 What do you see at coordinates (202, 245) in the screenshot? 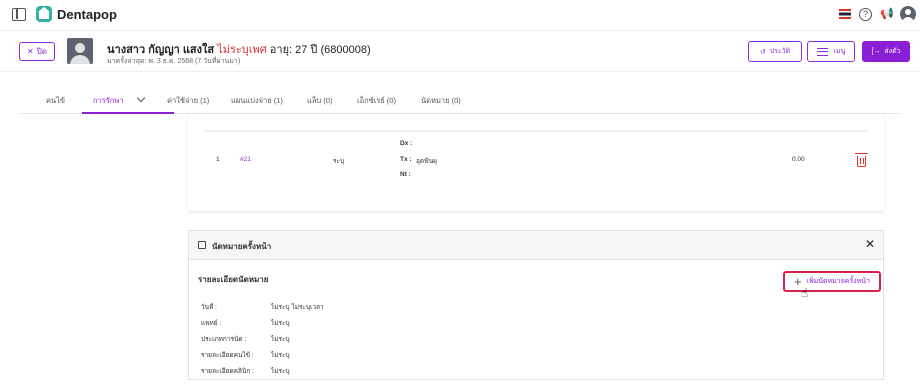
I see `calendar-icon` at bounding box center [202, 245].